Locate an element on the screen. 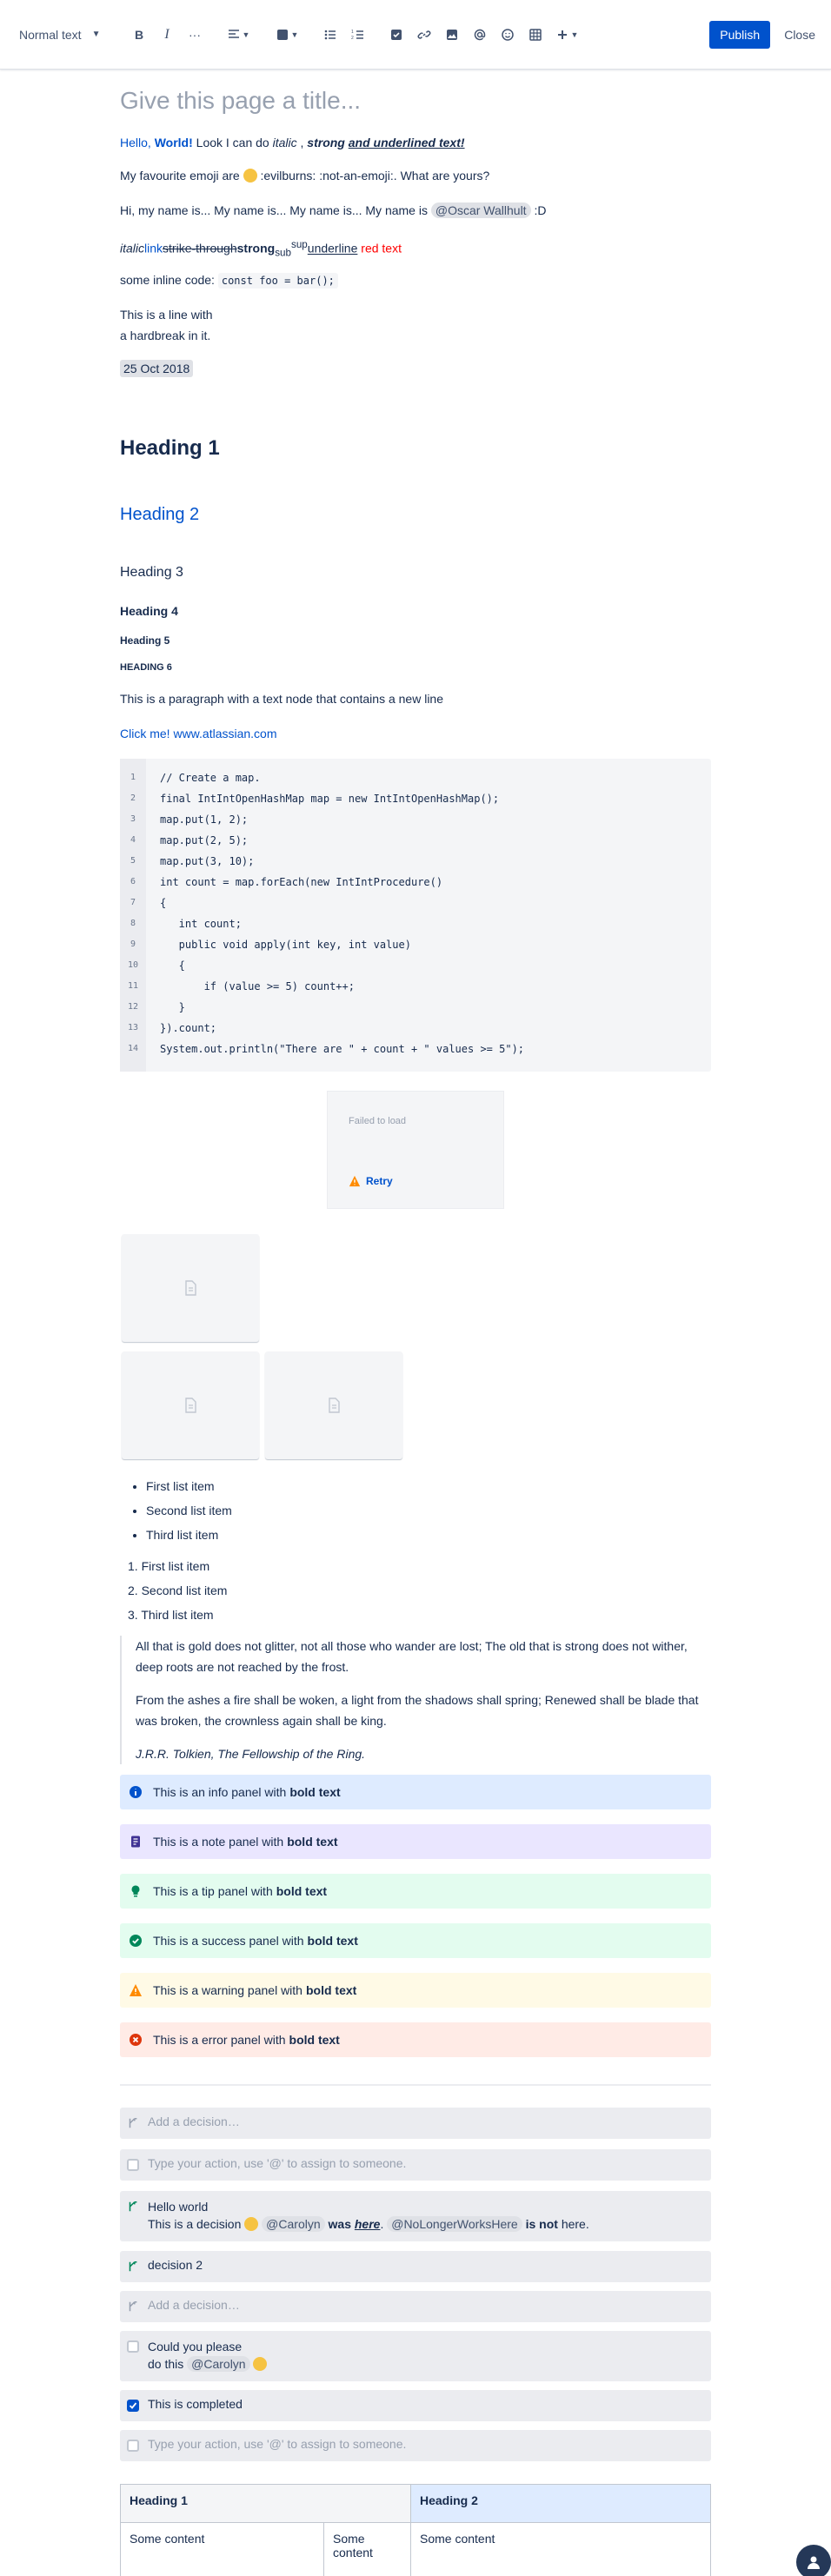  table-header-cell: Heading 2 is located at coordinates (560, 2503).